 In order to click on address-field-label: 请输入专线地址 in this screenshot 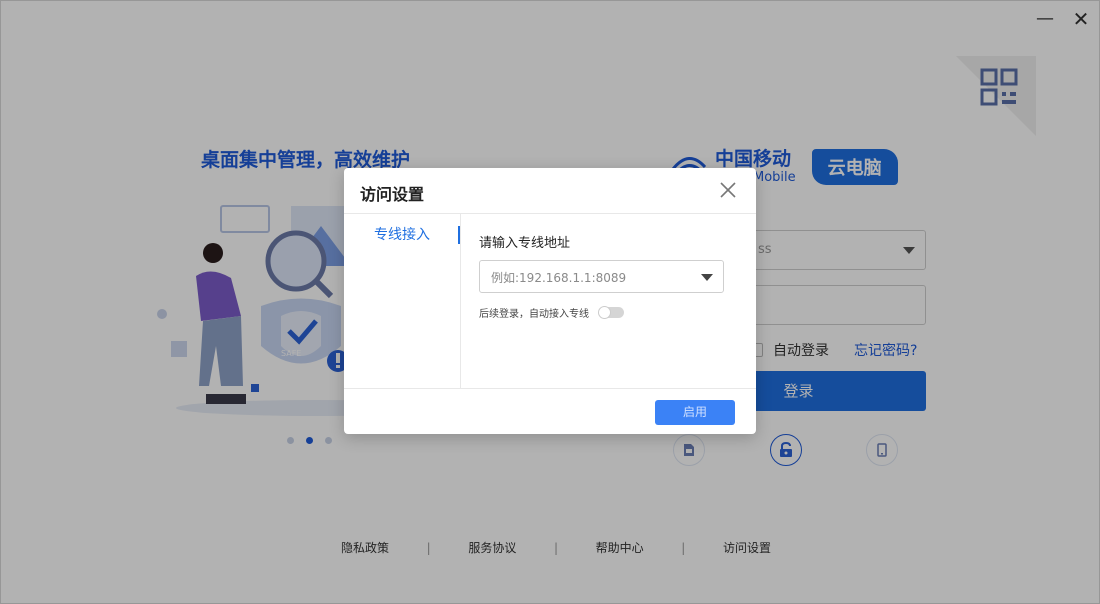, I will do `click(525, 243)`.